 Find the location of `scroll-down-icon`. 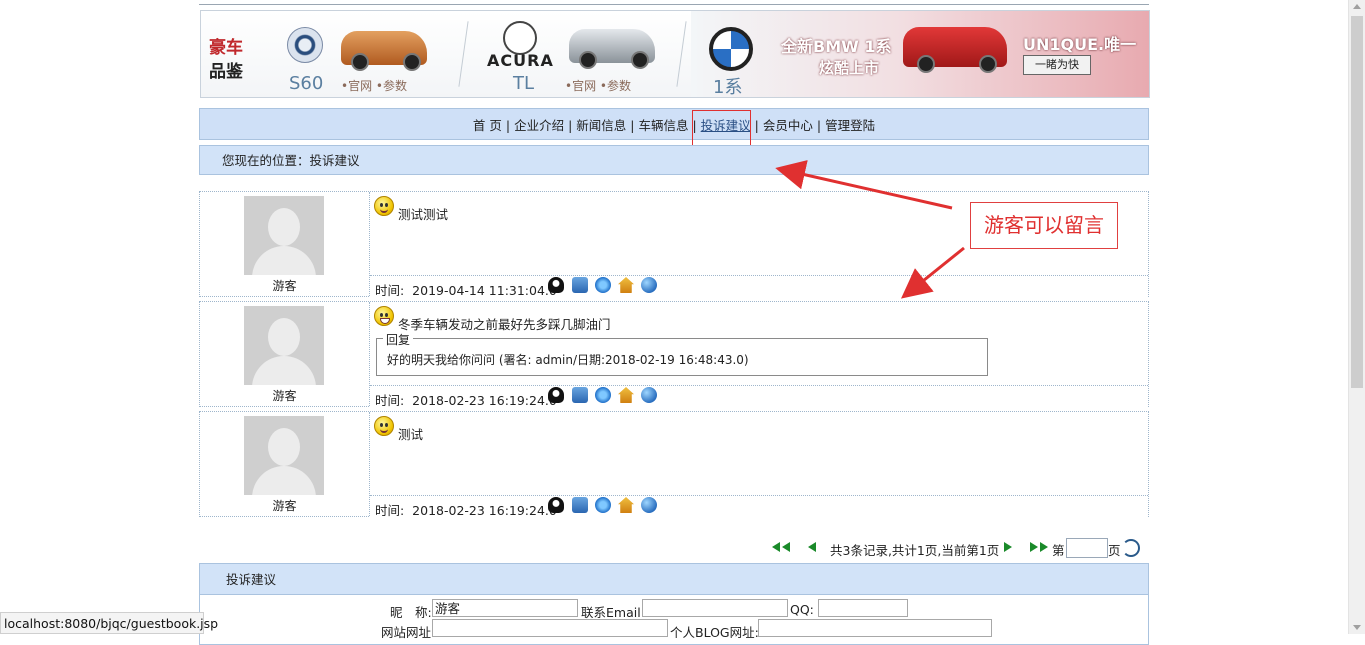

scroll-down-icon is located at coordinates (1357, 627).